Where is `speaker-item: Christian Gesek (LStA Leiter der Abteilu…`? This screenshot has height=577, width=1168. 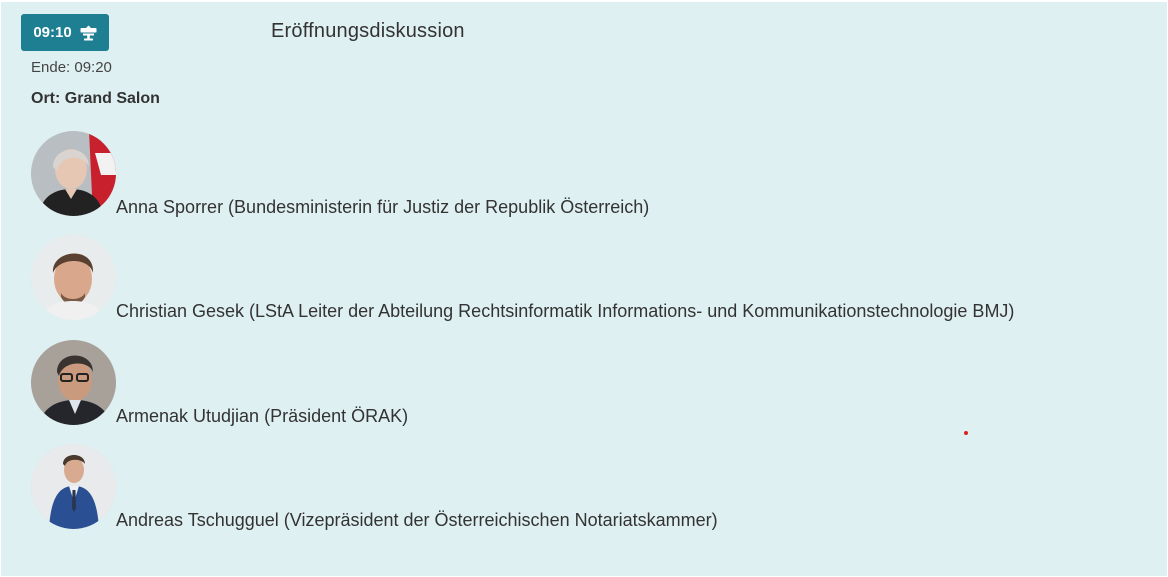 speaker-item: Christian Gesek (LStA Leiter der Abteilu… is located at coordinates (522, 277).